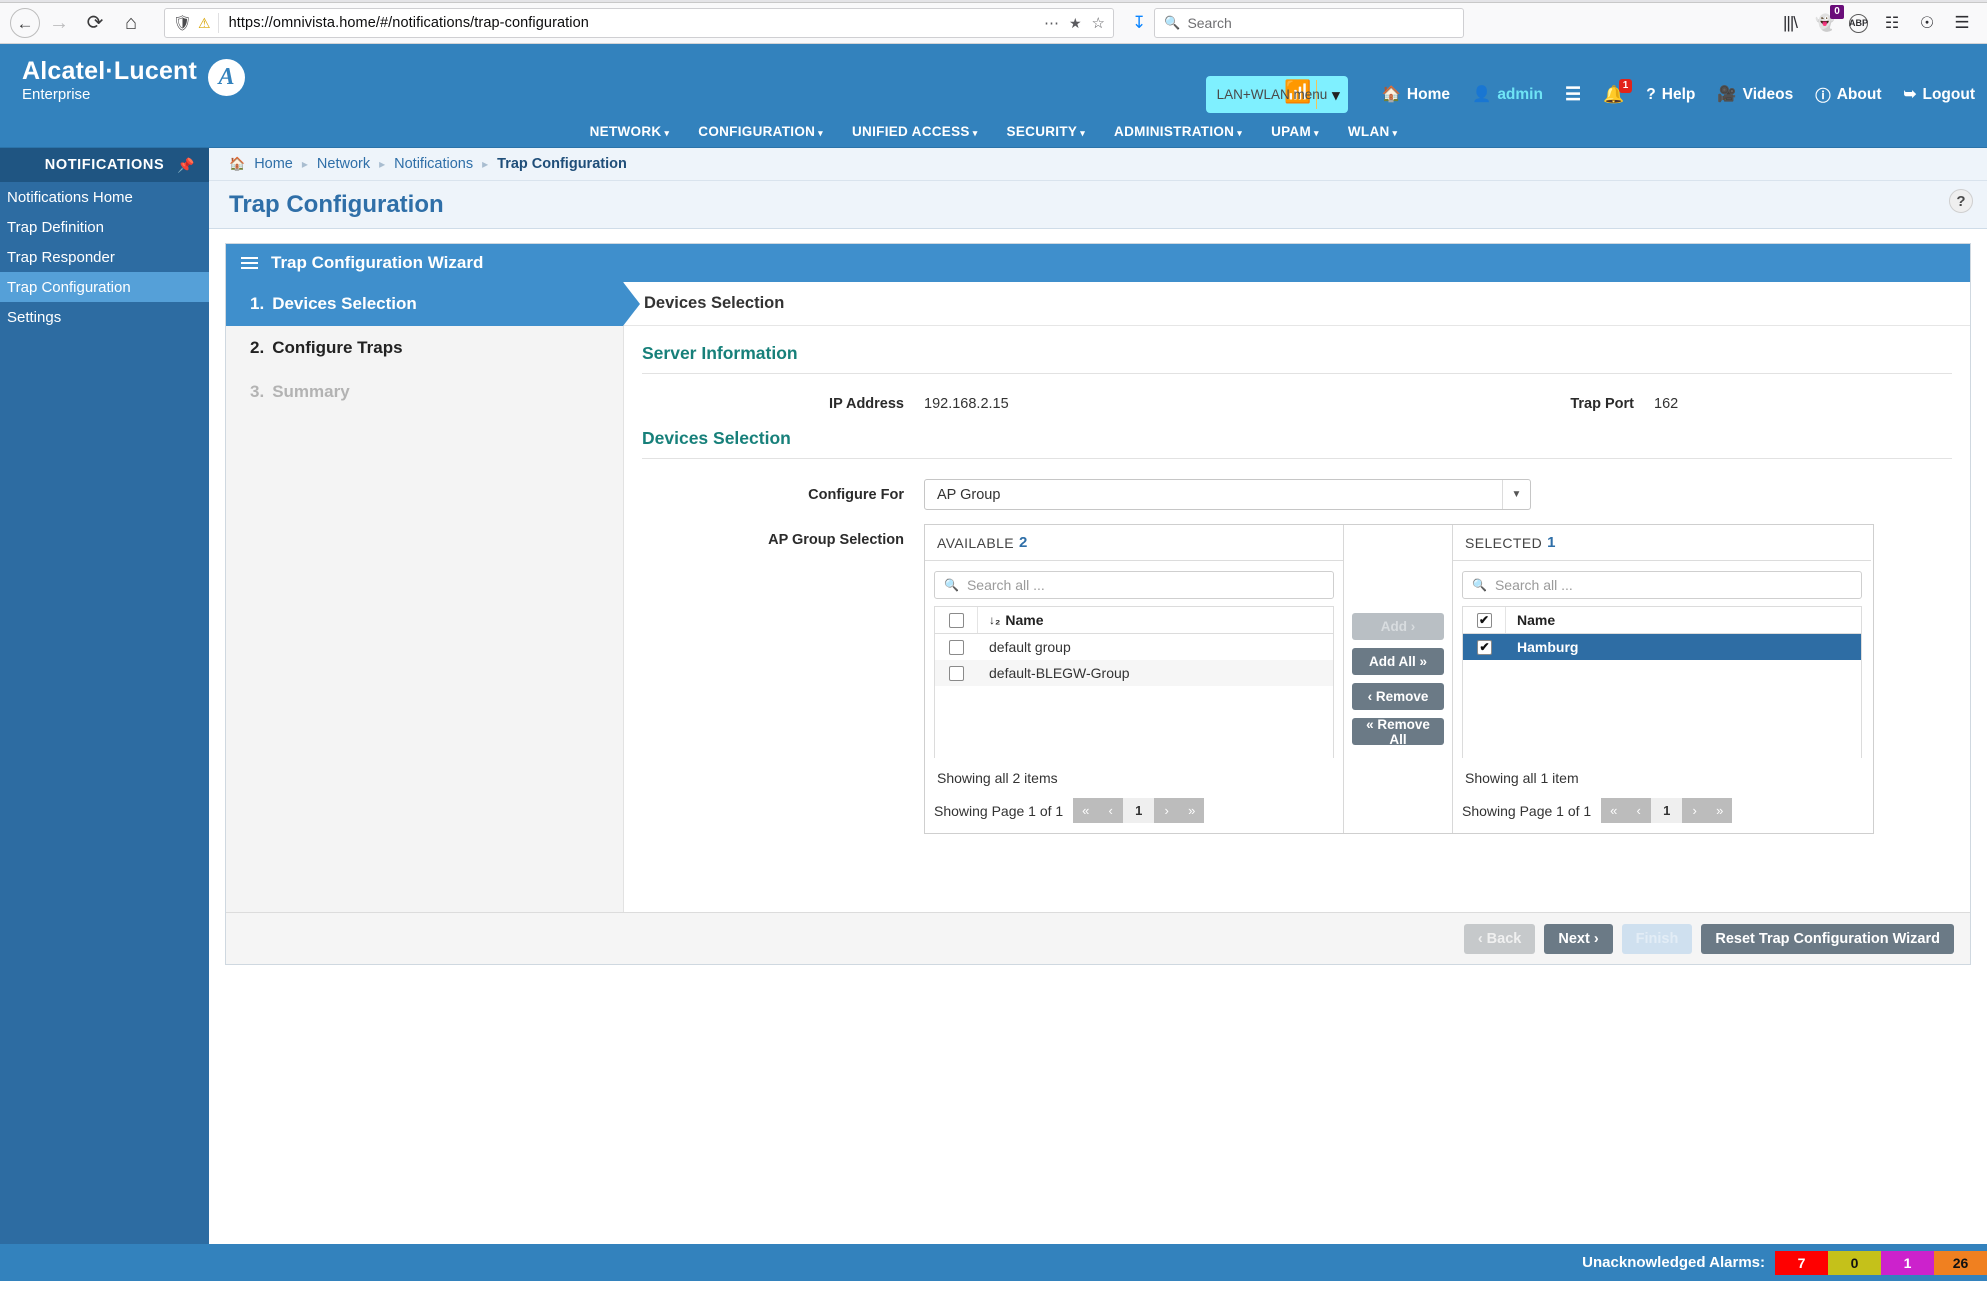 This screenshot has height=1307, width=1987. I want to click on sidebar-item-trap-definition: Trap Definition, so click(104, 227).